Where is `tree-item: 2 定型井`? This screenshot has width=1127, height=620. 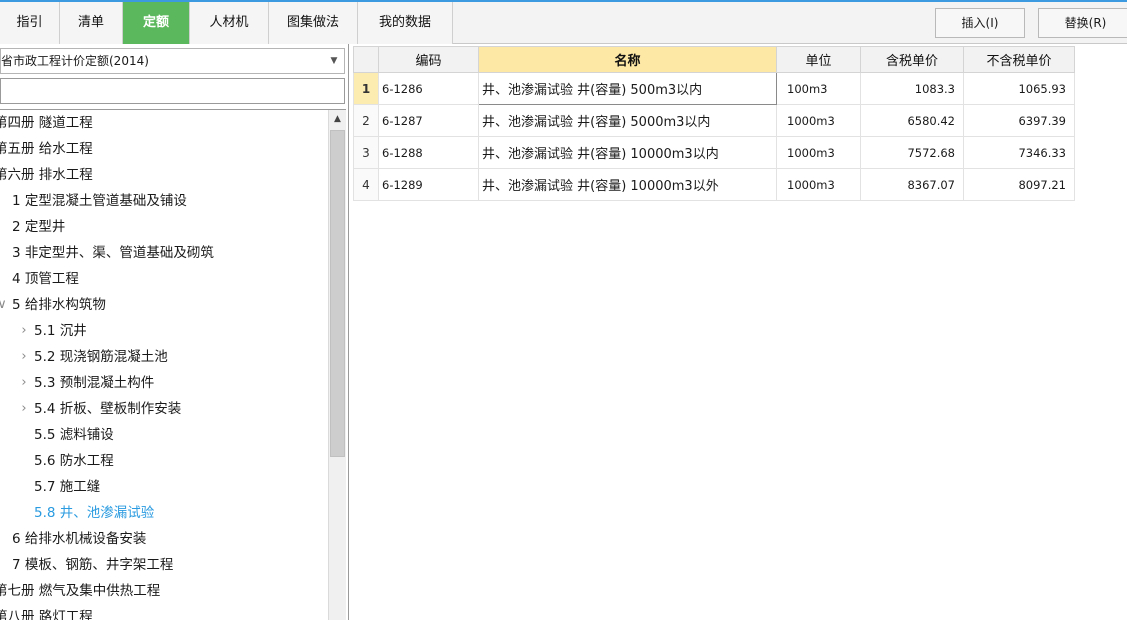
tree-item: 2 定型井 is located at coordinates (164, 227).